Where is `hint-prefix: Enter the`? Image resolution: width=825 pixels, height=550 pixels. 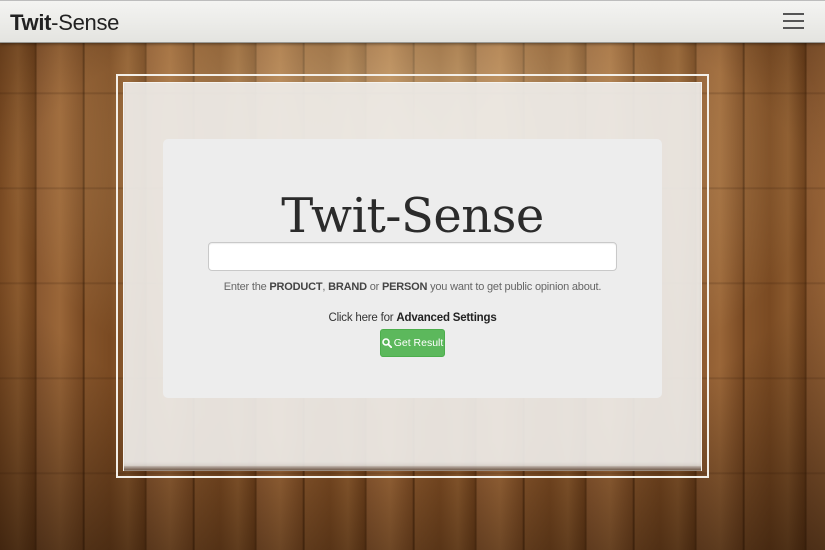
hint-prefix: Enter the is located at coordinates (246, 287).